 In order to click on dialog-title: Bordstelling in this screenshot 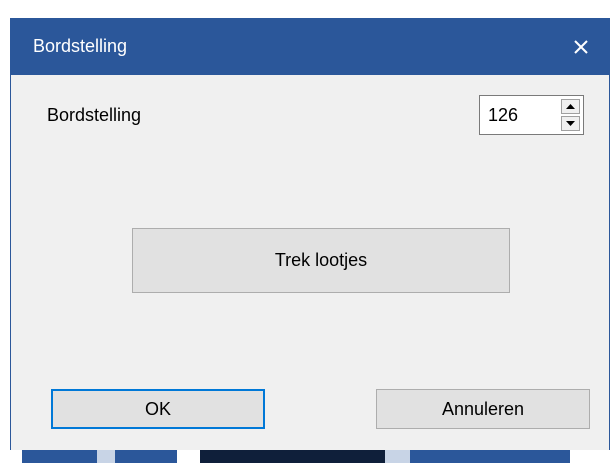, I will do `click(80, 46)`.